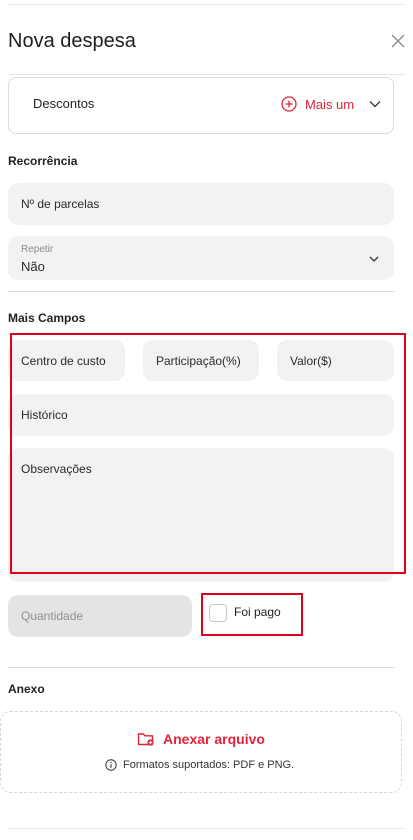  Describe the element at coordinates (206, 4) in the screenshot. I see `top-divider` at that location.